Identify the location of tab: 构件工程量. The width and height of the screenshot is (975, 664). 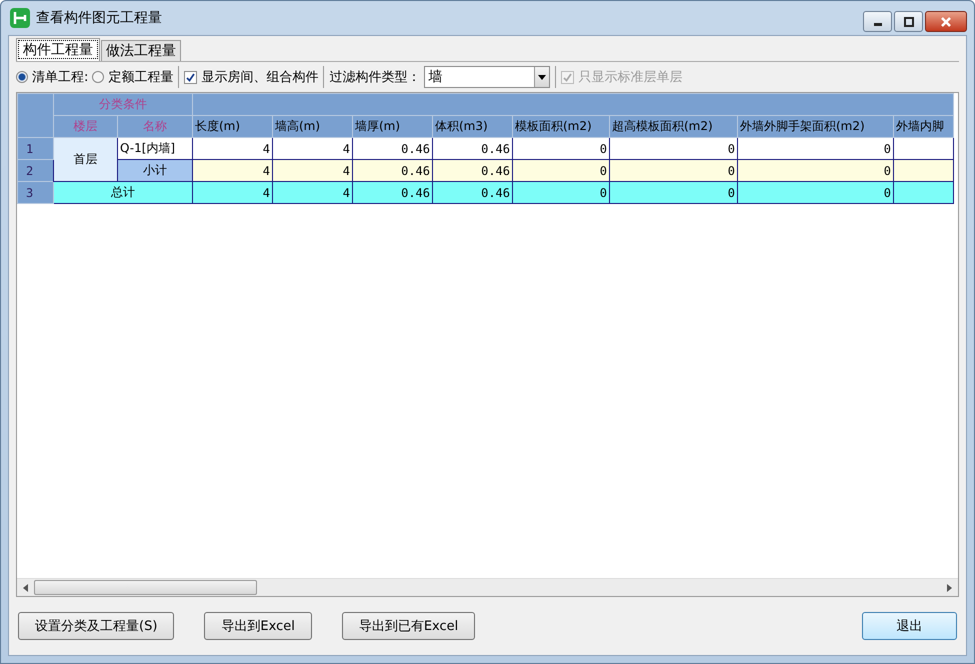
(58, 49).